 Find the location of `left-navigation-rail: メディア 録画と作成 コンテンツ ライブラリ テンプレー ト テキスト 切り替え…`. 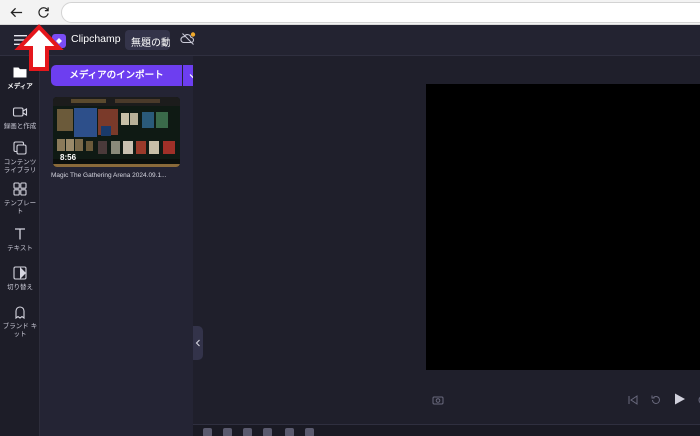

left-navigation-rail: メディア 録画と作成 コンテンツ ライブラリ テンプレー ト テキスト 切り替え… is located at coordinates (20, 246).